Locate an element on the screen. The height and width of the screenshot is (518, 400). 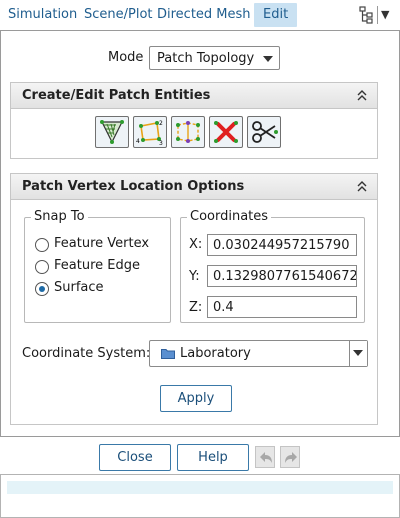
vertex-options-header: Patch Vertex Location Options is located at coordinates (194, 187).